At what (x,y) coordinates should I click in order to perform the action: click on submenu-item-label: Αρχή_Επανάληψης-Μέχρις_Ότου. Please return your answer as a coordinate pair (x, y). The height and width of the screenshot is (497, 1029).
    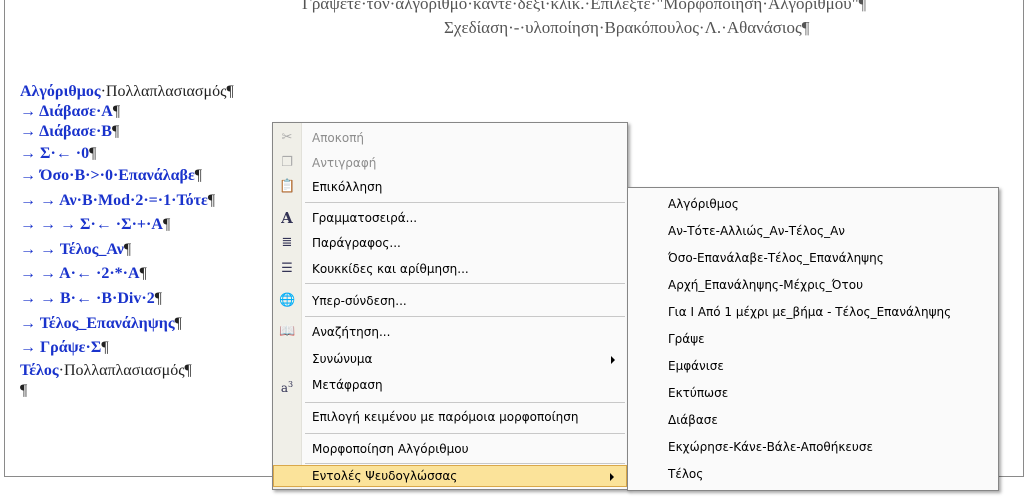
    Looking at the image, I should click on (766, 285).